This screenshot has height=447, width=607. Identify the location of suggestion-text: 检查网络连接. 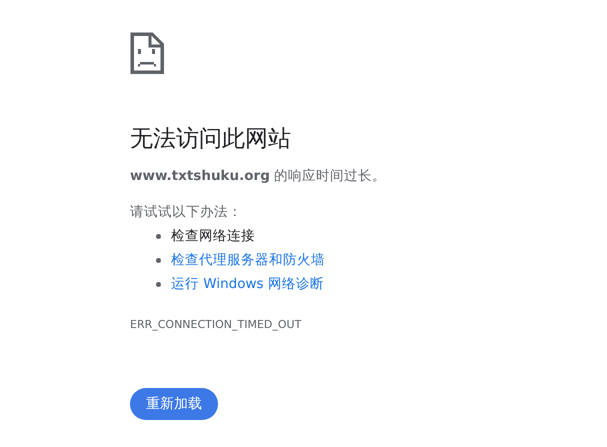
(213, 236).